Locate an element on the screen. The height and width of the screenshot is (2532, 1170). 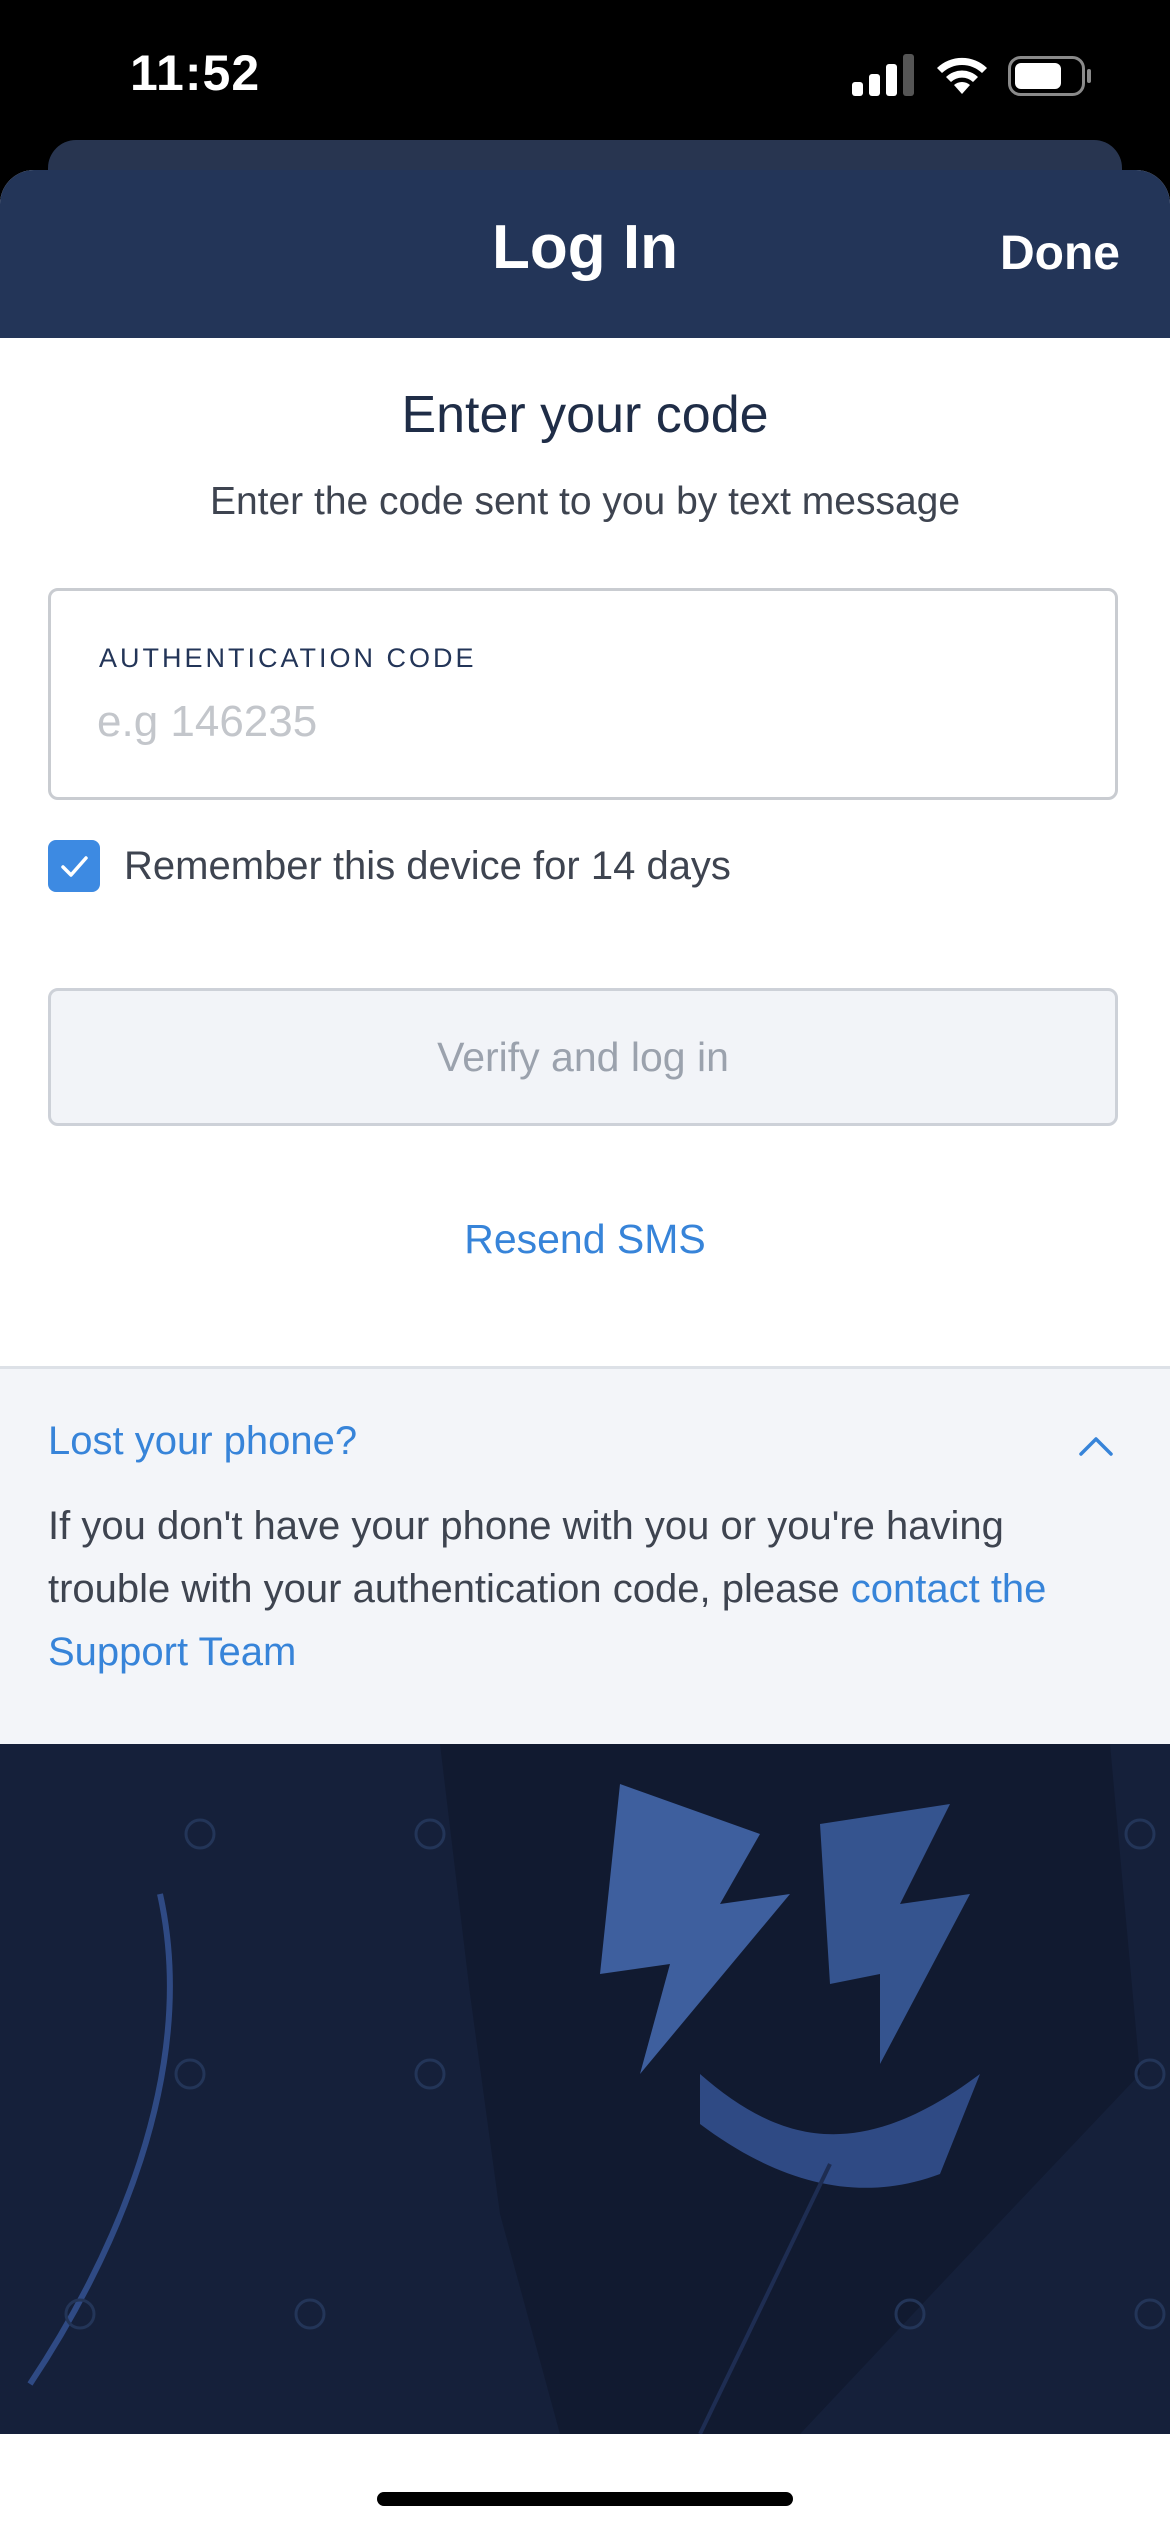
authentication-code-input is located at coordinates (577, 722).